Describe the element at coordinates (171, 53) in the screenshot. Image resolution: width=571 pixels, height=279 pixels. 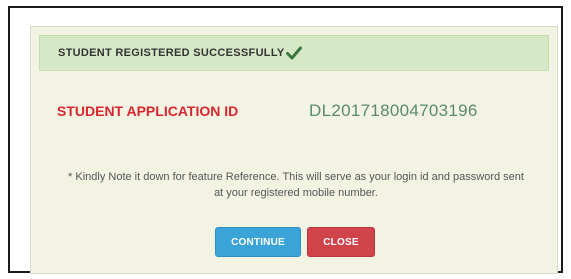
I see `success-title: STUDENT REGISTERED SUCCESSFULLY` at that location.